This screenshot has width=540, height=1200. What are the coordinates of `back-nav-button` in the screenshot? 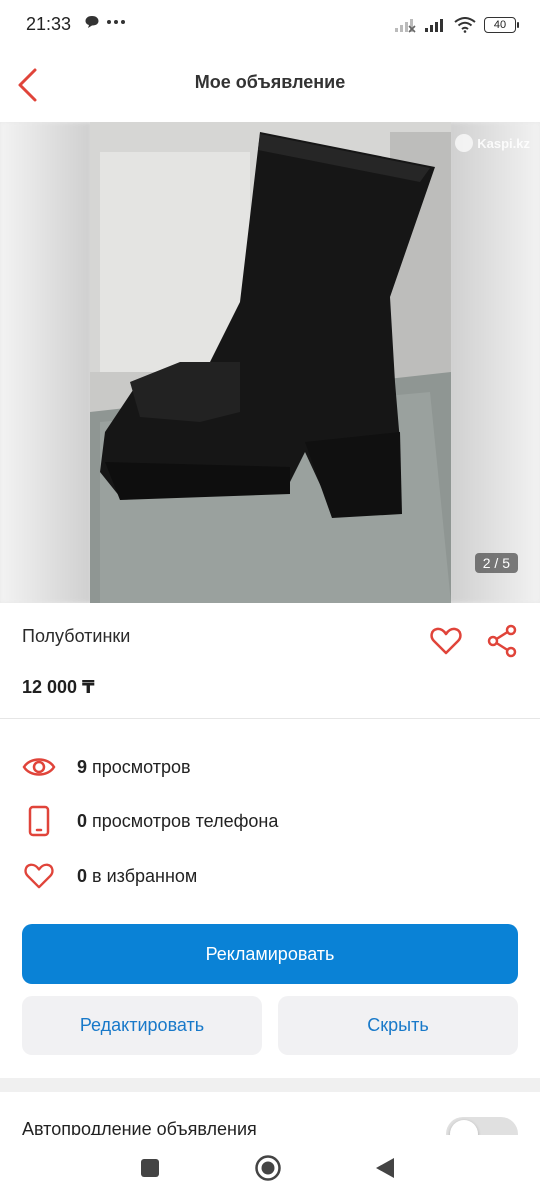 It's located at (385, 1168).